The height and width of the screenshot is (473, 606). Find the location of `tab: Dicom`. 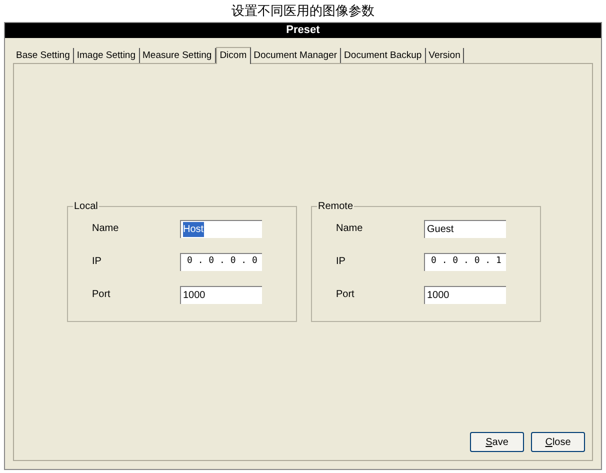

tab: Dicom is located at coordinates (233, 55).